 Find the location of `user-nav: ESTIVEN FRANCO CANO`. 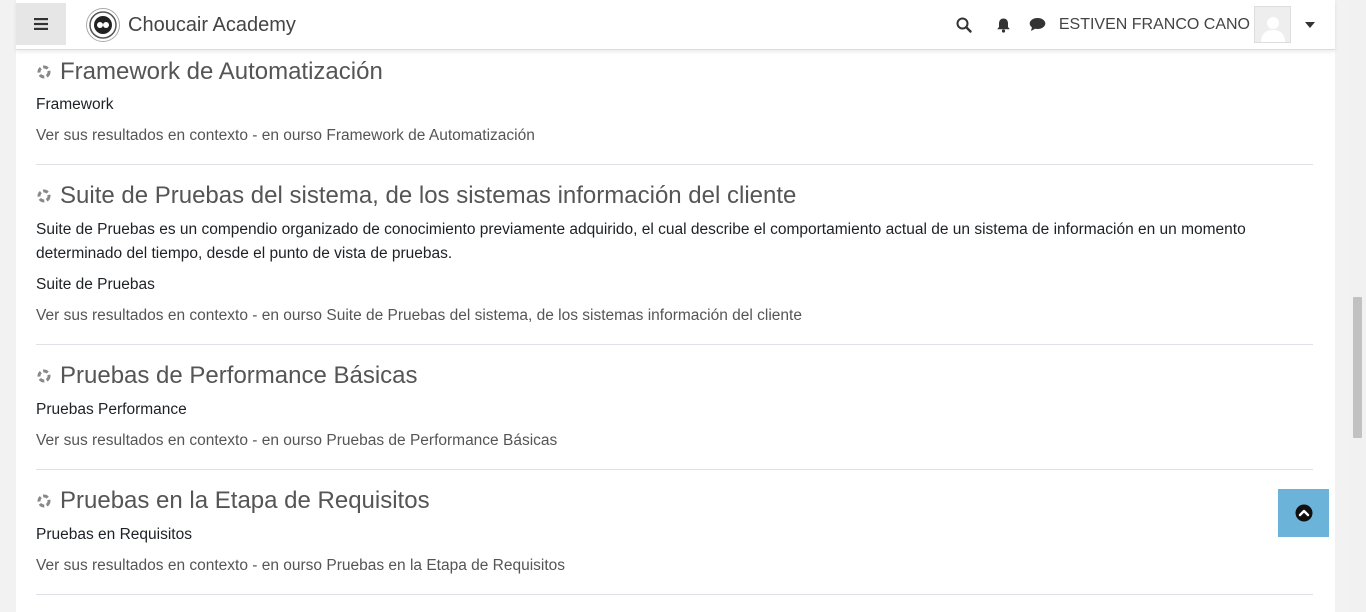

user-nav: ESTIVEN FRANCO CANO is located at coordinates (1144, 24).